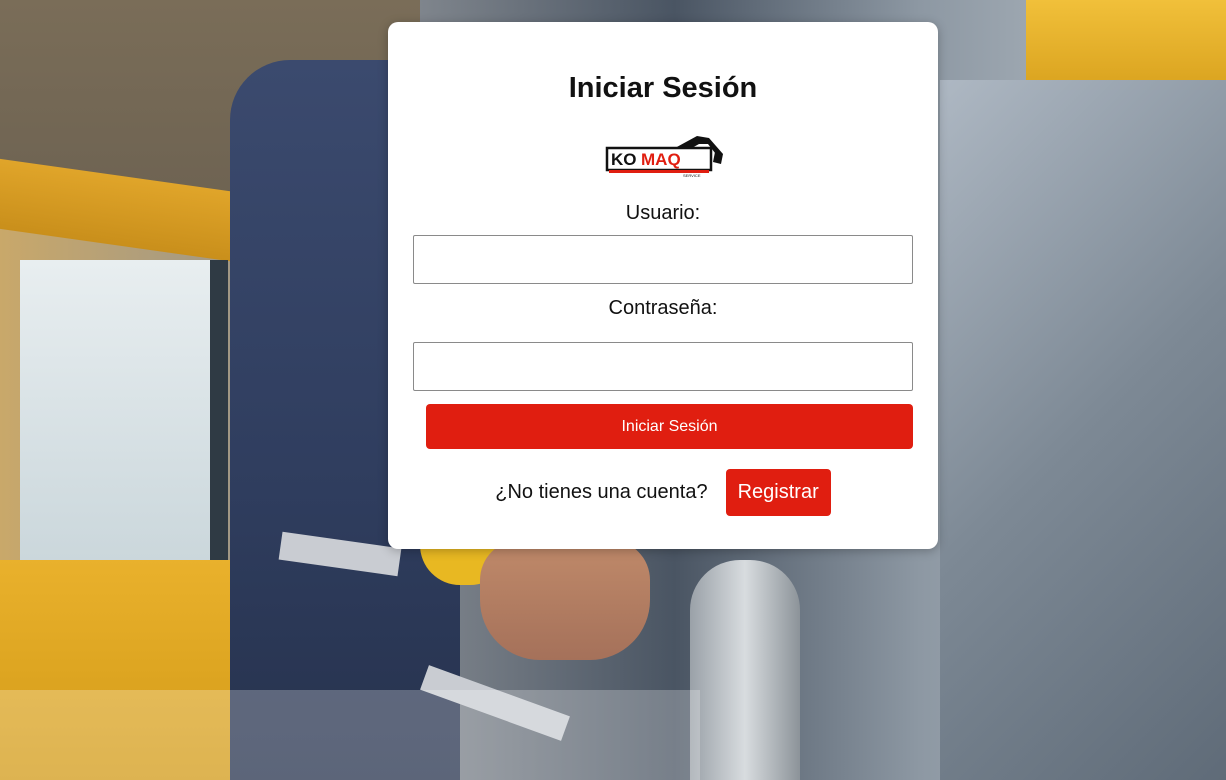  Describe the element at coordinates (669, 426) in the screenshot. I see `login-button: Iniciar Sesión` at that location.